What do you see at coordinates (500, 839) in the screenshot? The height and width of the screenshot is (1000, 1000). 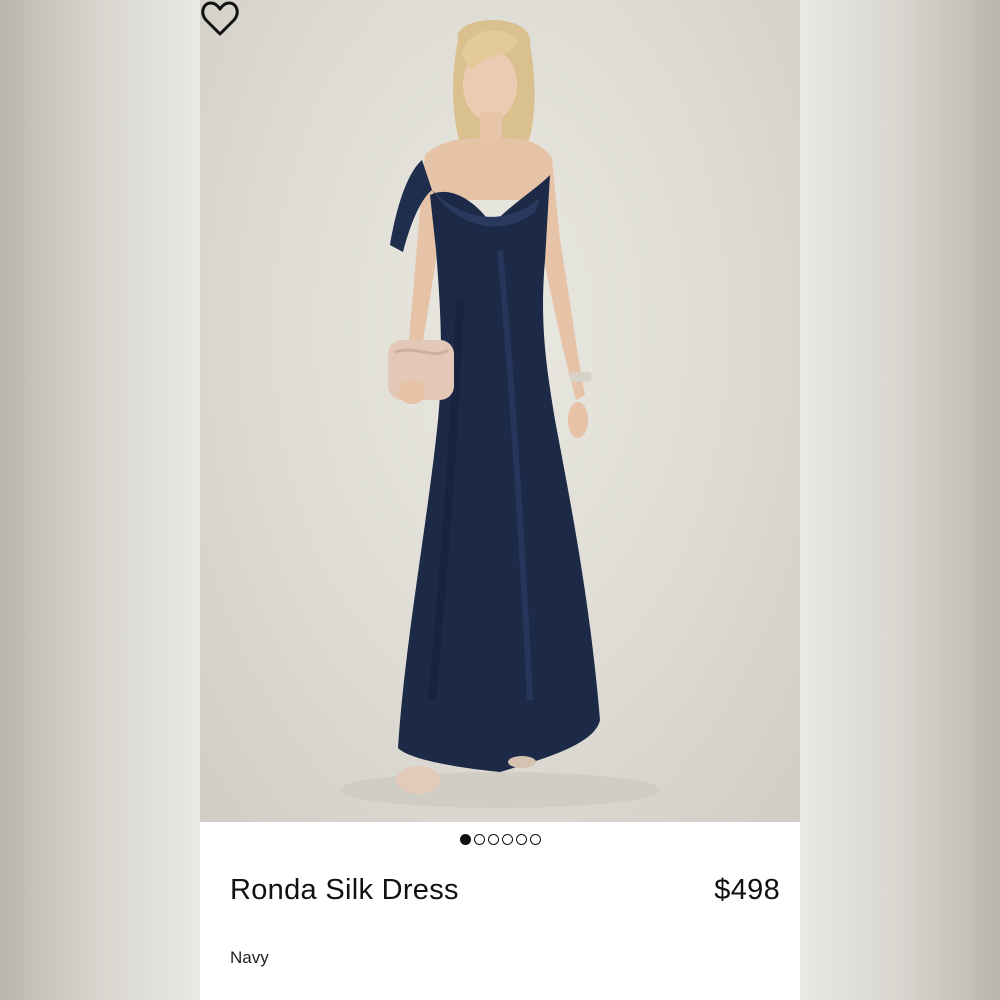 I see `carousel-indicators` at bounding box center [500, 839].